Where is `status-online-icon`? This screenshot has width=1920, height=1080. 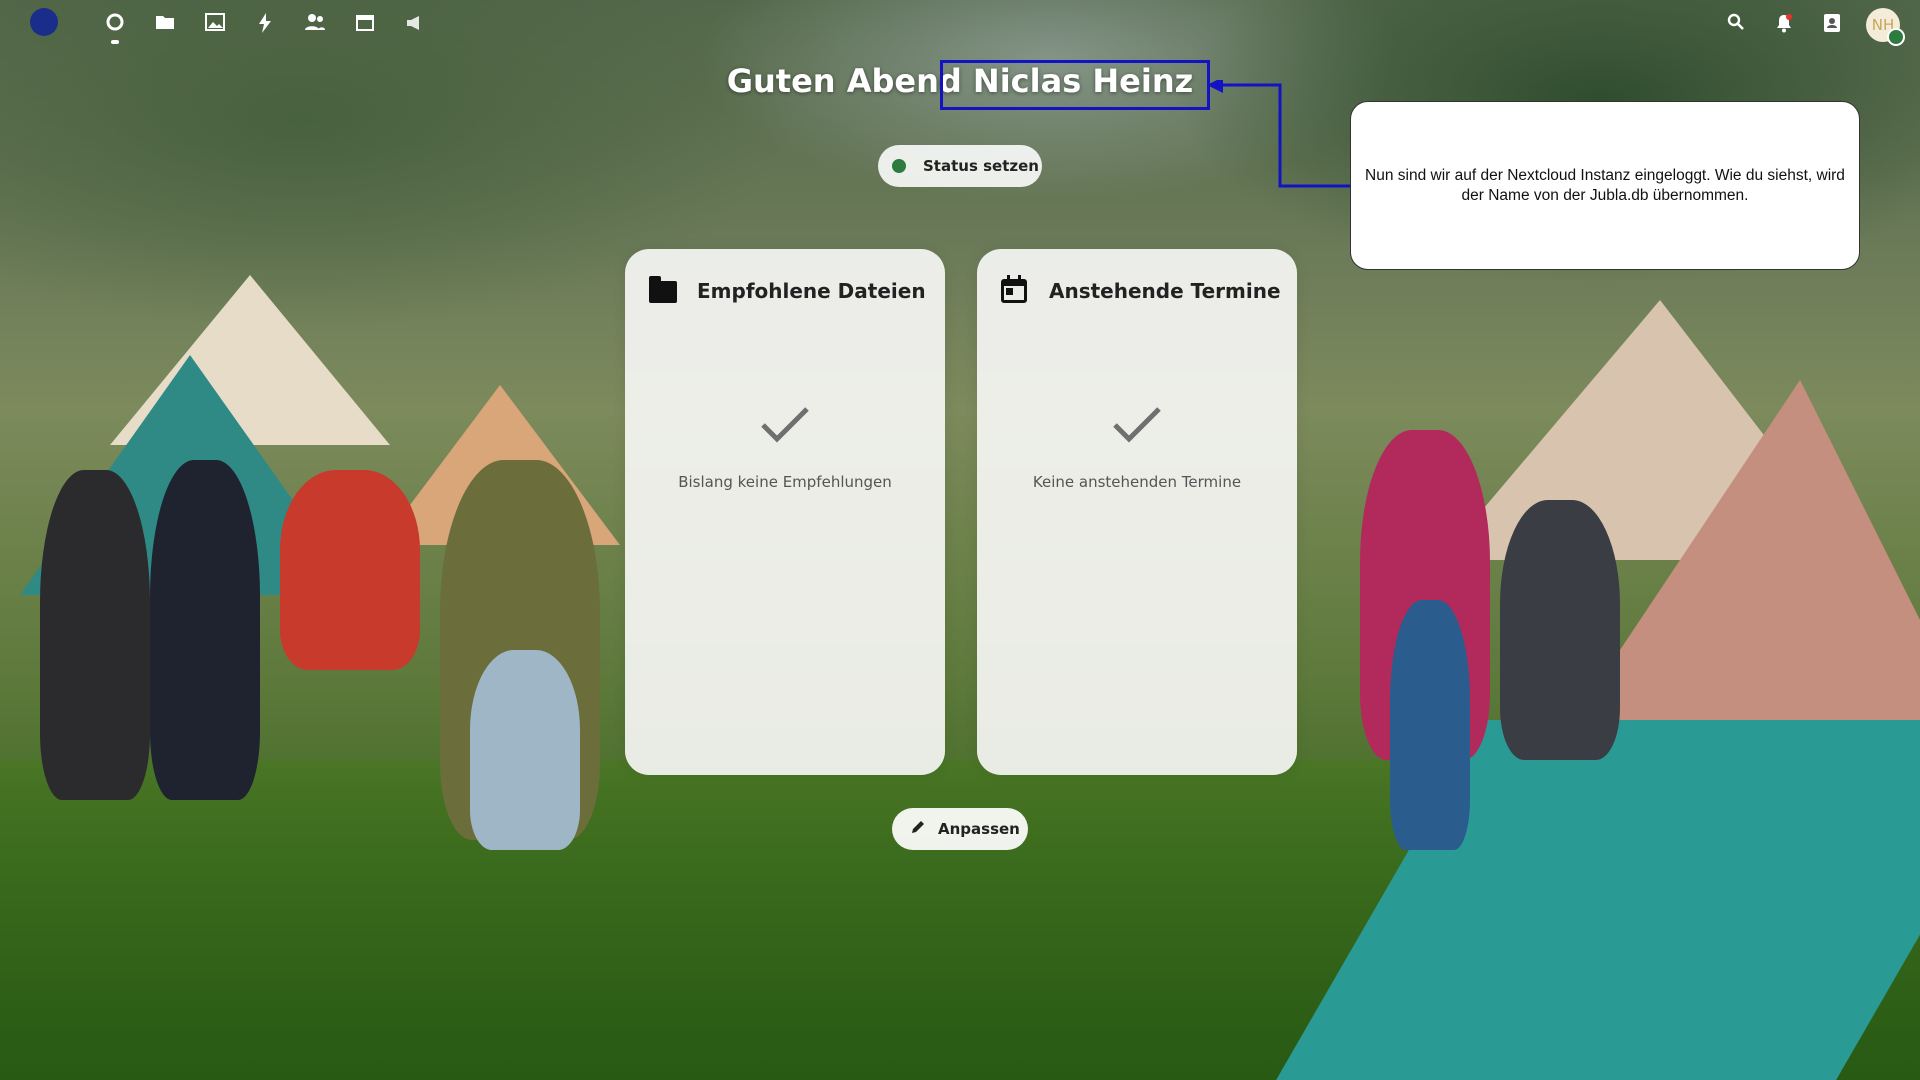
status-online-icon is located at coordinates (899, 166).